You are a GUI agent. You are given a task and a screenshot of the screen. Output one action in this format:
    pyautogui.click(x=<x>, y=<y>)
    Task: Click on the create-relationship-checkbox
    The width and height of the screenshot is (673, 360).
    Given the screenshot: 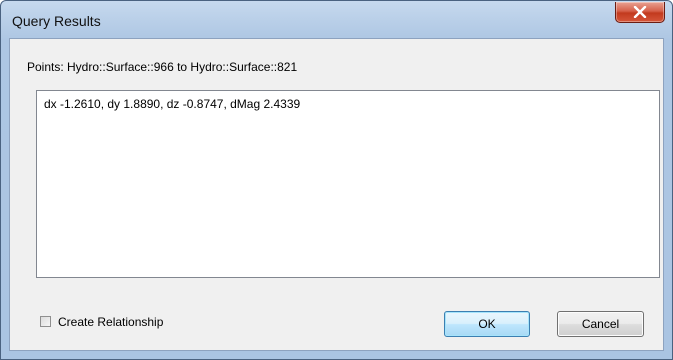 What is the action you would take?
    pyautogui.click(x=45, y=321)
    